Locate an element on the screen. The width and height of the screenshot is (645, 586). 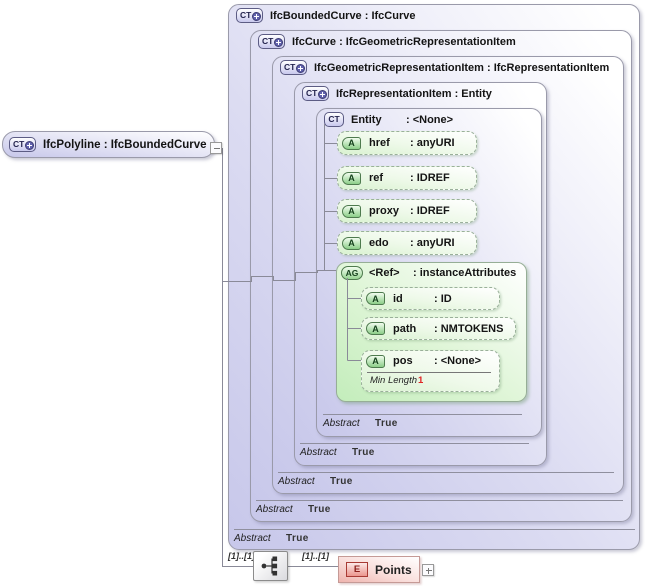
attribute-group-name: <Ref> is located at coordinates (384, 273).